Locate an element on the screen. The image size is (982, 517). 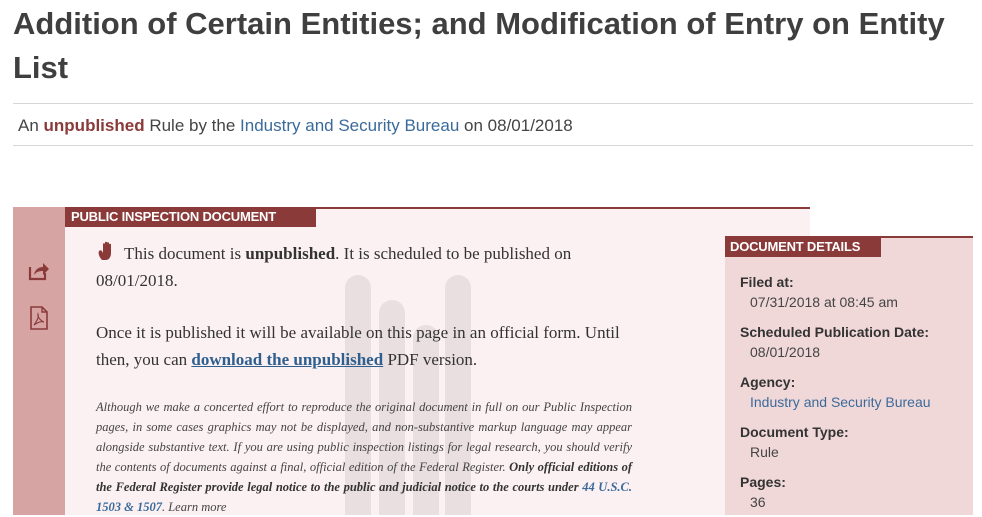
pdf-icon is located at coordinates (39, 318).